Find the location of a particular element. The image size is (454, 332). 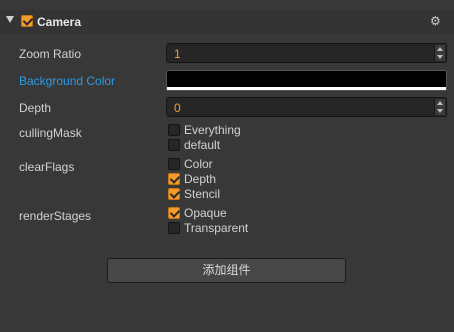

depth-value: 0 is located at coordinates (177, 108).